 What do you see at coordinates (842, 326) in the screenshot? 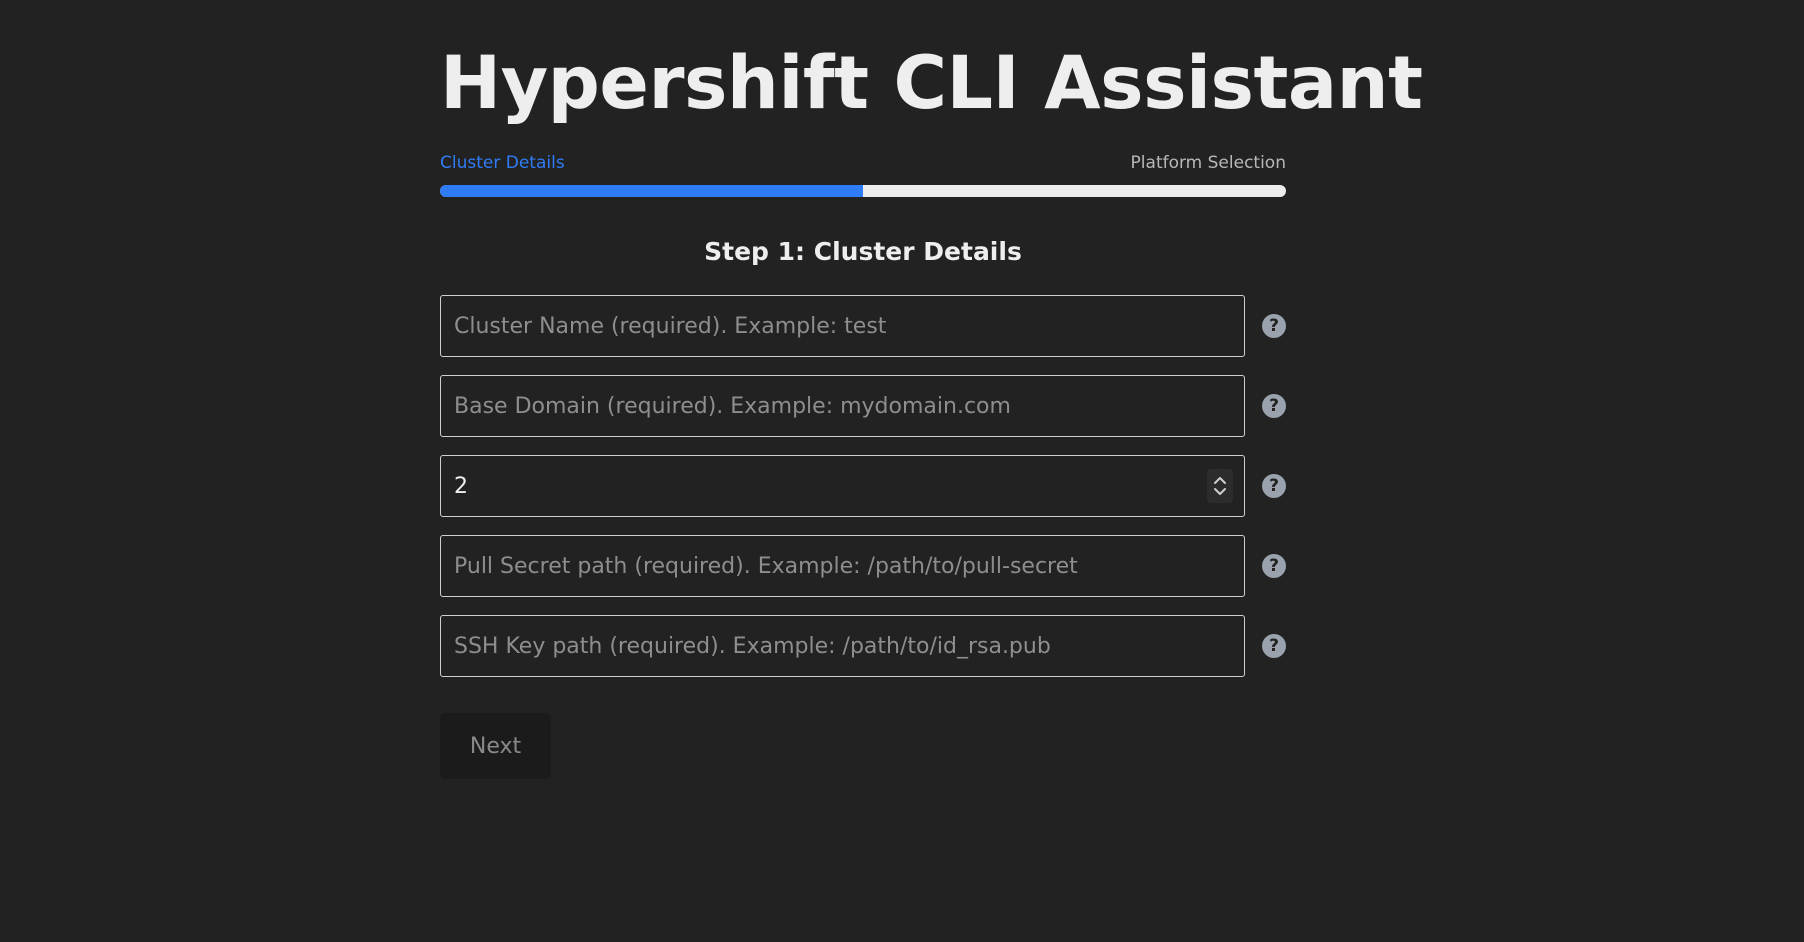
I see `cluster-name-input` at bounding box center [842, 326].